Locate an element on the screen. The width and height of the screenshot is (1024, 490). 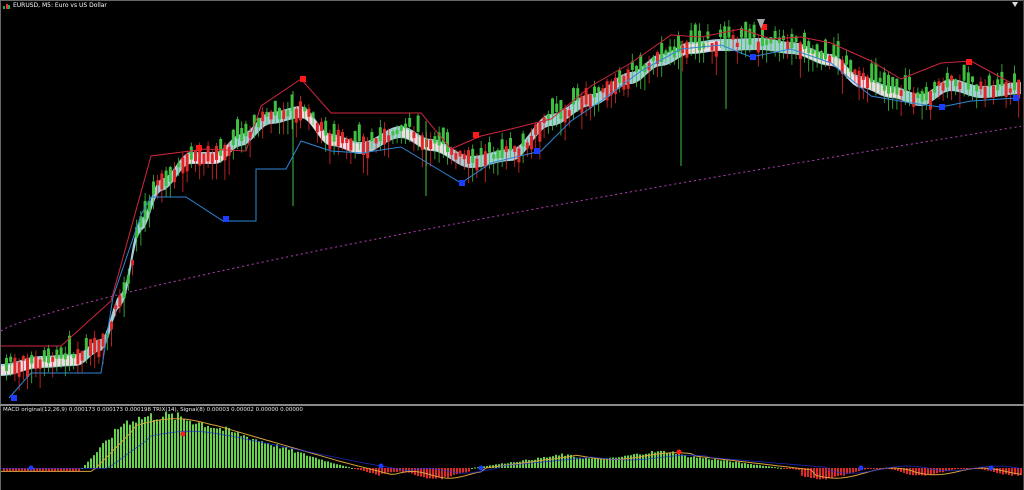
chart-symbol-icon is located at coordinates (6, 6).